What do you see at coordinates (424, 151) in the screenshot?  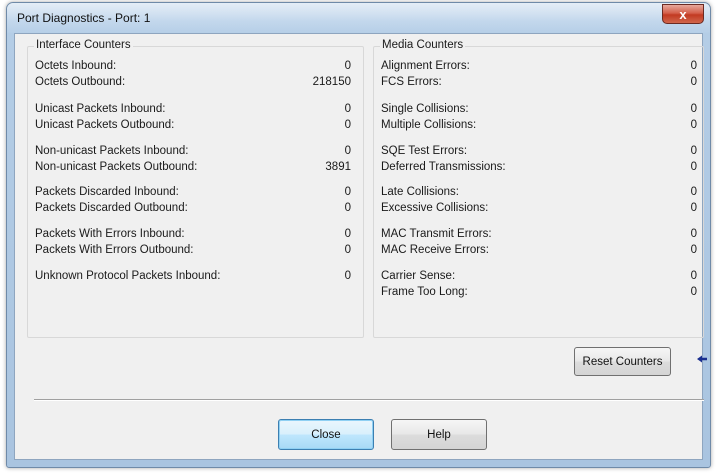 I see `counter-label: SQE Test Errors:` at bounding box center [424, 151].